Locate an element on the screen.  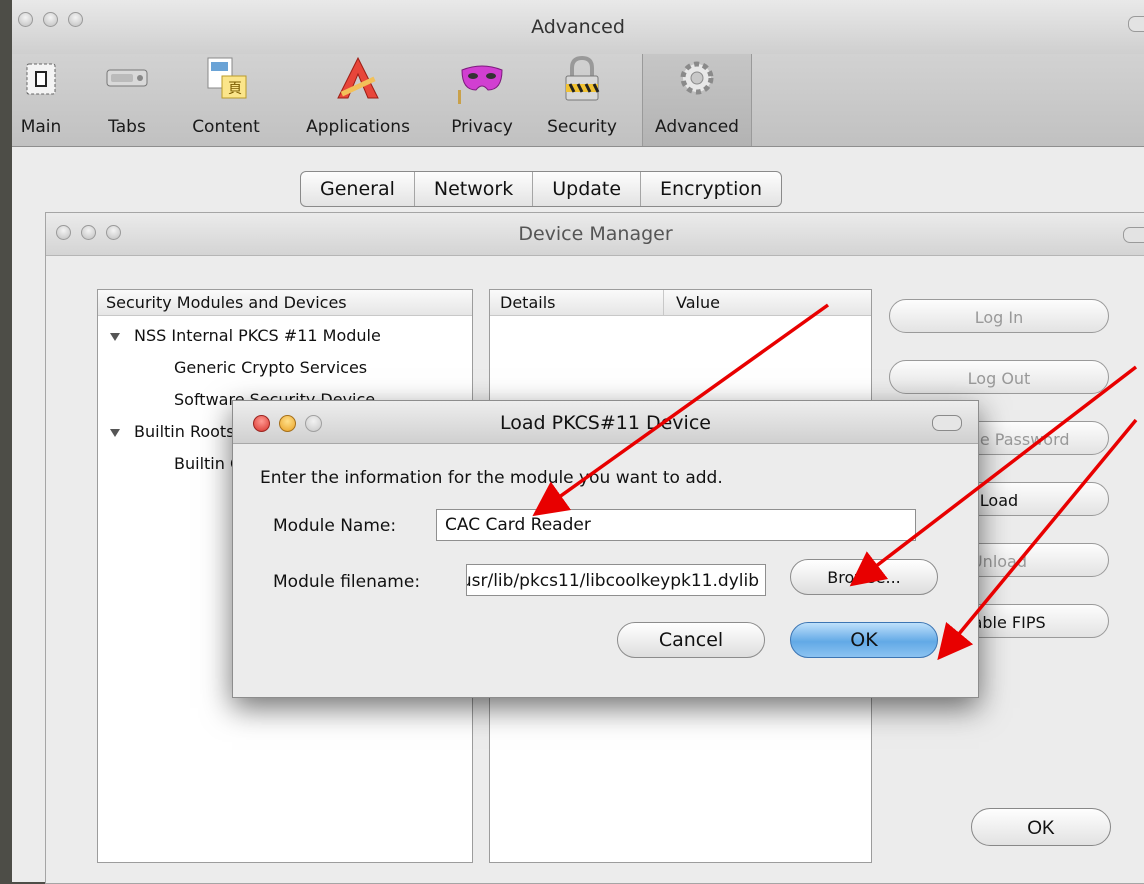
details-column-header: Details is located at coordinates (577, 303).